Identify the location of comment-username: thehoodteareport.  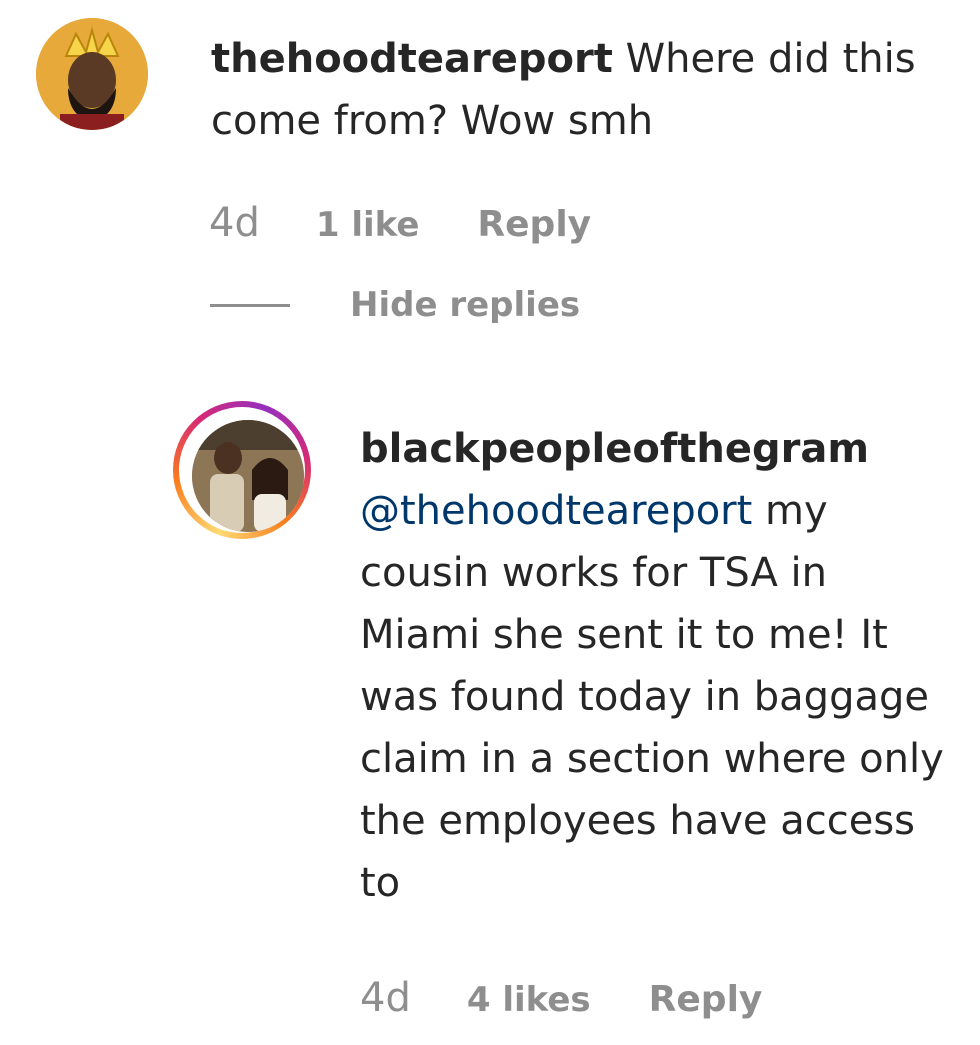
(412, 59).